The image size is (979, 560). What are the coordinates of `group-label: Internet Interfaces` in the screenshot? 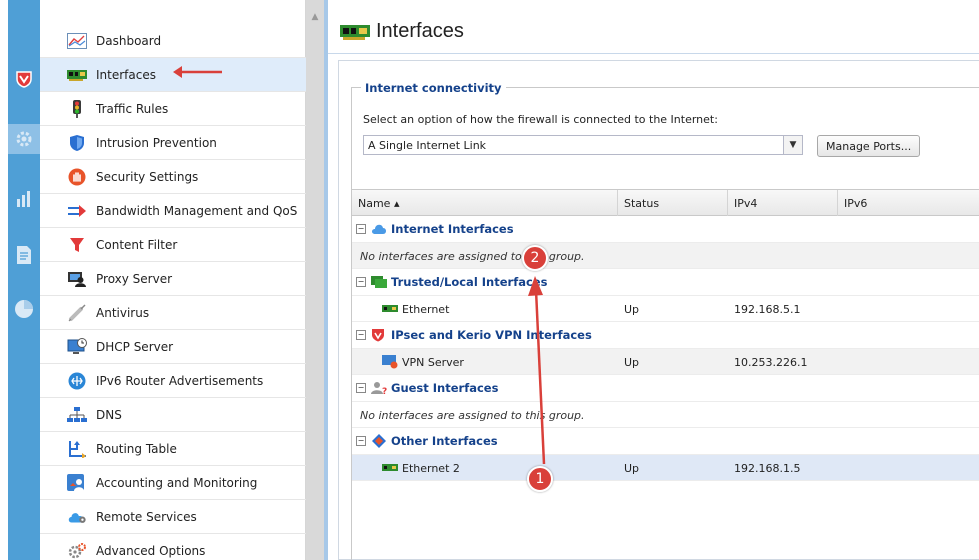 It's located at (452, 229).